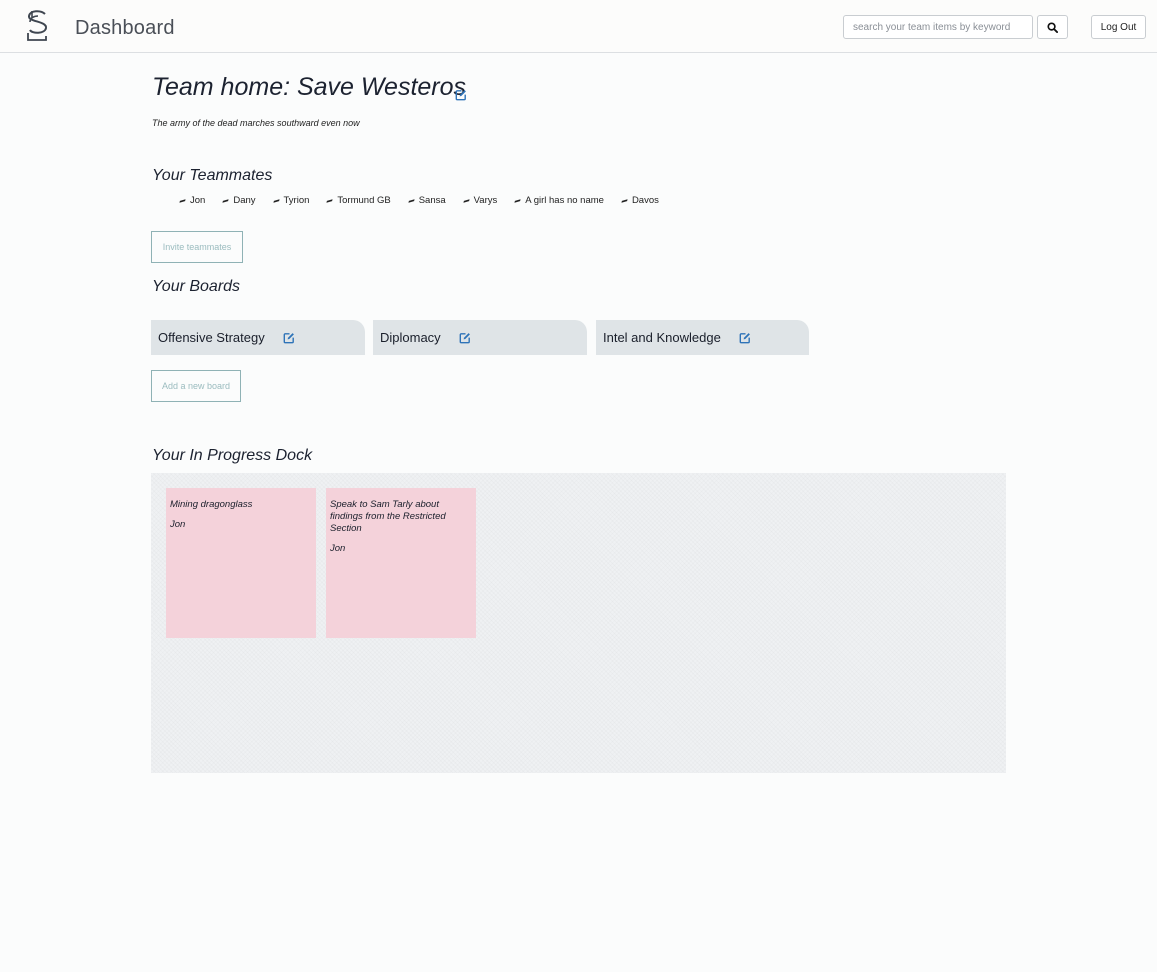 This screenshot has height=972, width=1157. What do you see at coordinates (296, 200) in the screenshot?
I see `teammate-name: Tyrion` at bounding box center [296, 200].